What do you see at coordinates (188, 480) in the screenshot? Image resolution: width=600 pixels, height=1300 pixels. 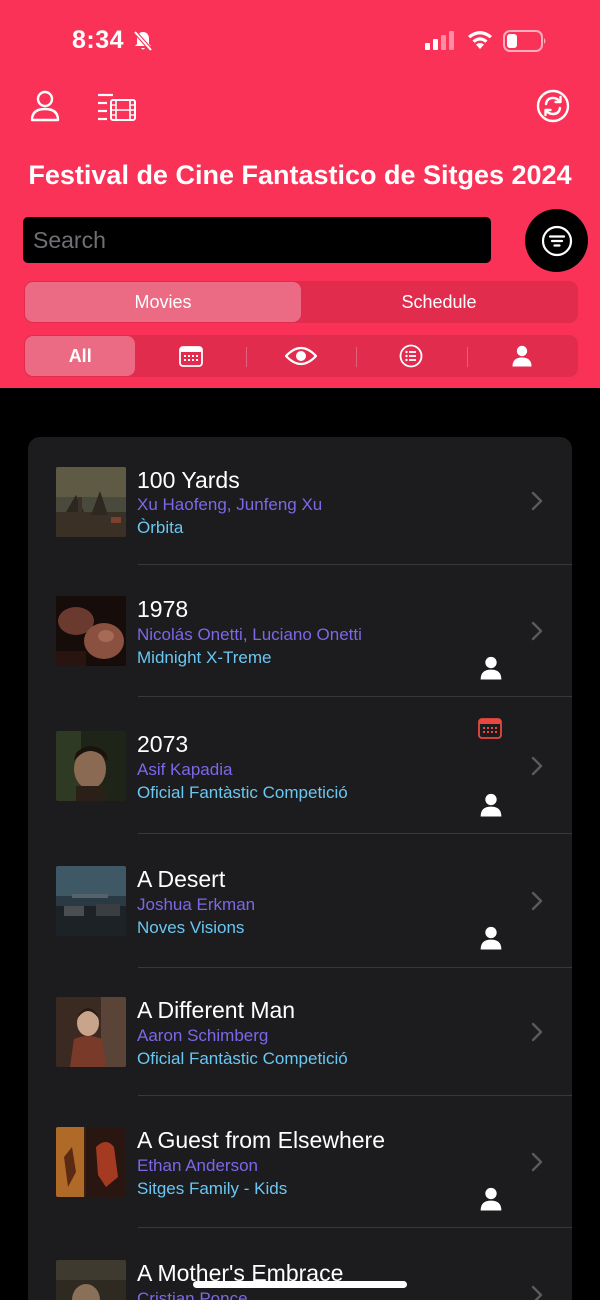 I see `movie-title: 100 Yards` at bounding box center [188, 480].